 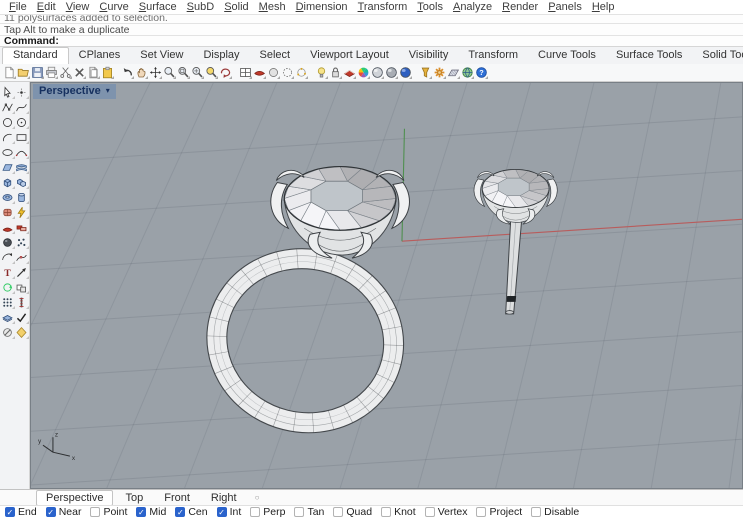 I want to click on array-grid-icon, so click(x=8, y=302).